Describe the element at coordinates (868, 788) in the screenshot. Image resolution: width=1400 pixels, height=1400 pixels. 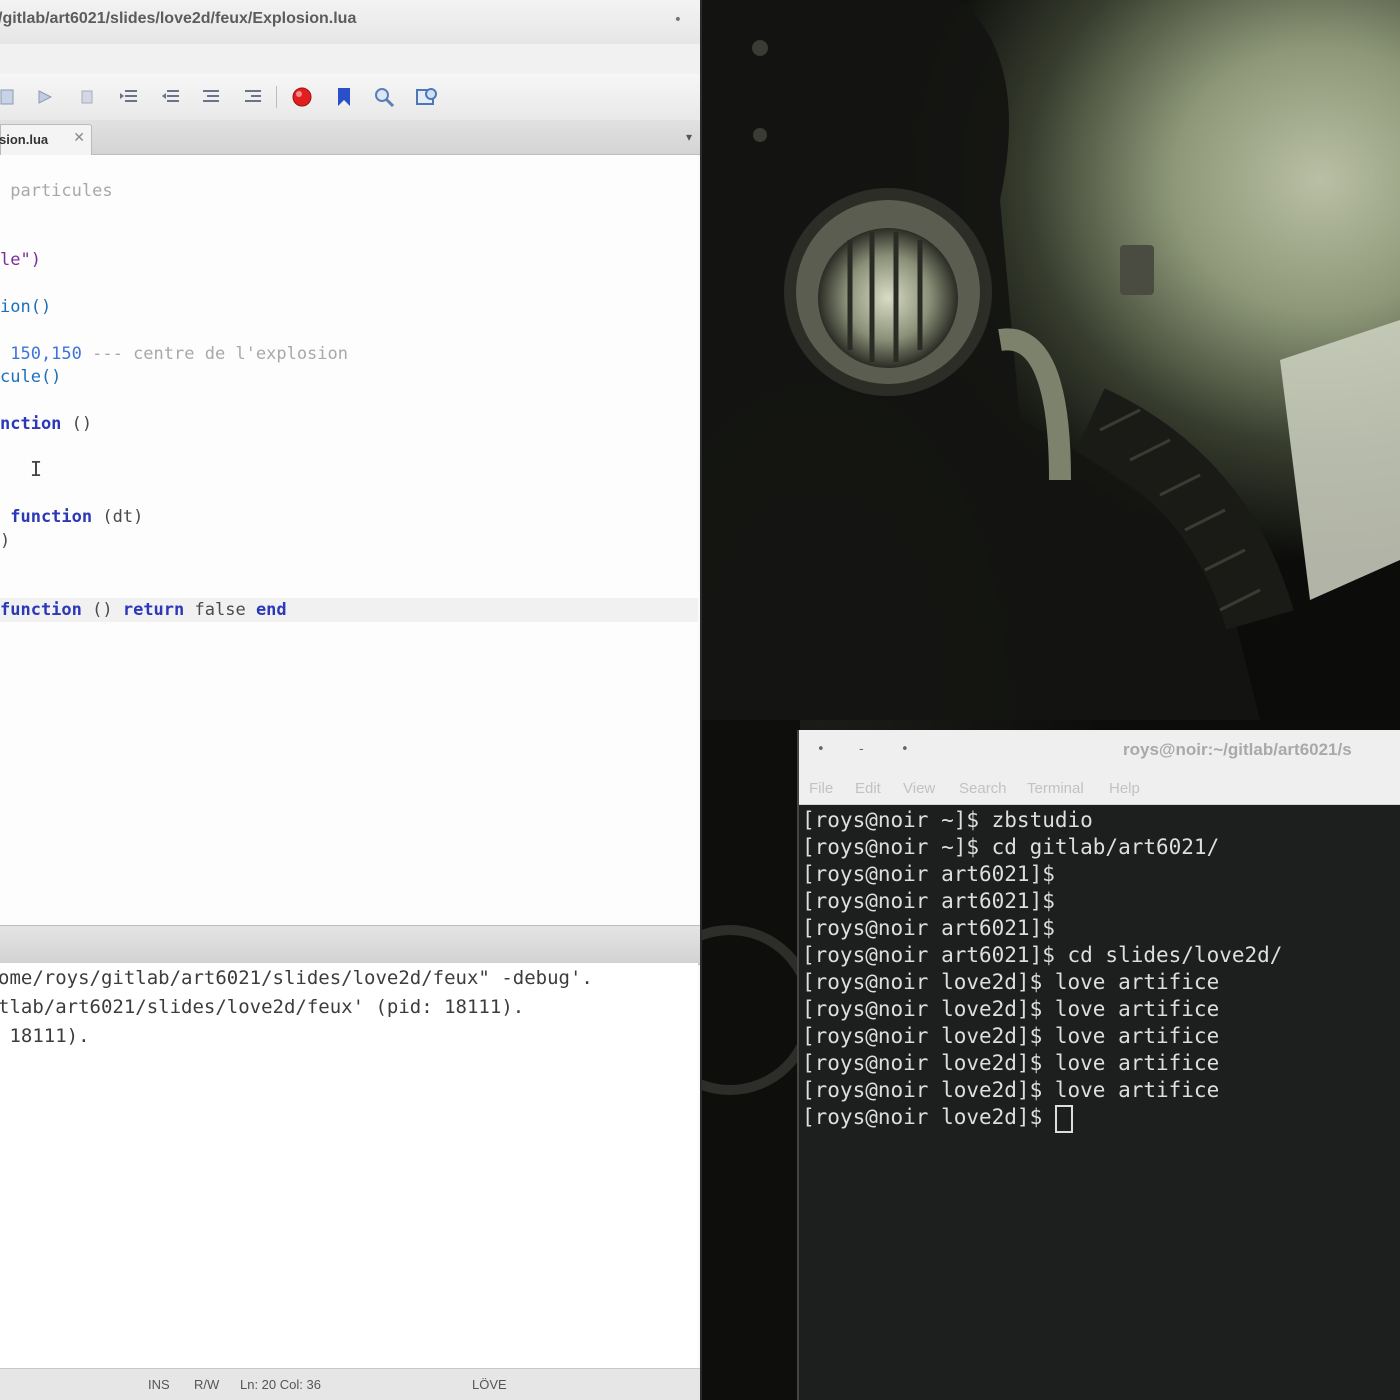
I see `menu-edit: Edit` at that location.